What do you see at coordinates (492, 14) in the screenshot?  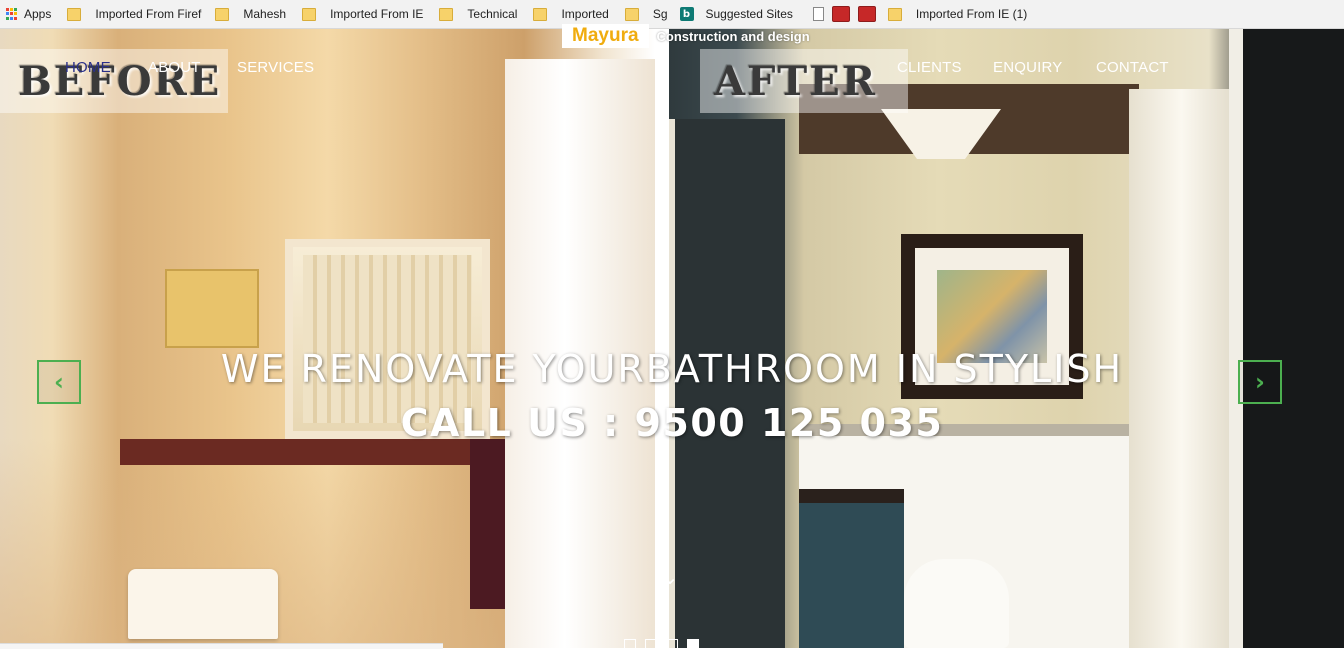 I see `bookmark-label: Technical` at bounding box center [492, 14].